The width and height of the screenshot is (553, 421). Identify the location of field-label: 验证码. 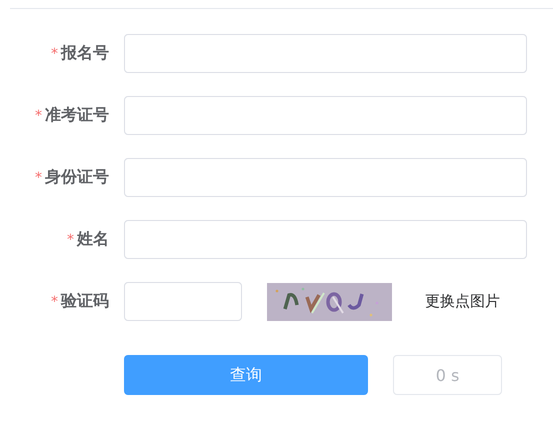
(85, 301).